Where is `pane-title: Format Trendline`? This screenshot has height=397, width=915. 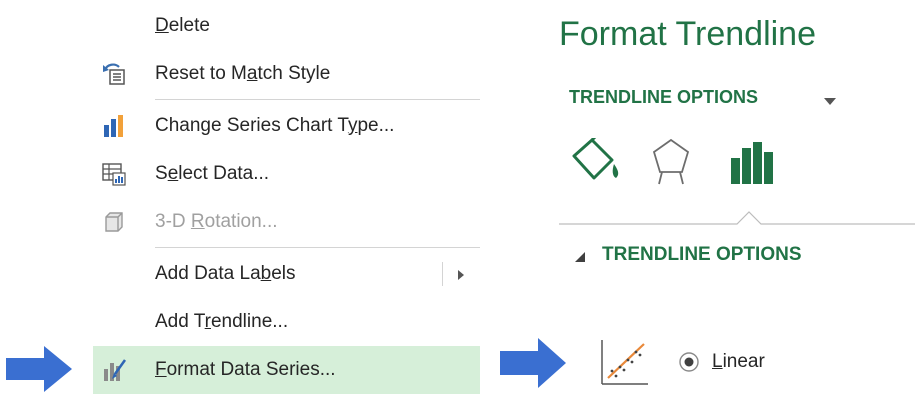 pane-title: Format Trendline is located at coordinates (687, 34).